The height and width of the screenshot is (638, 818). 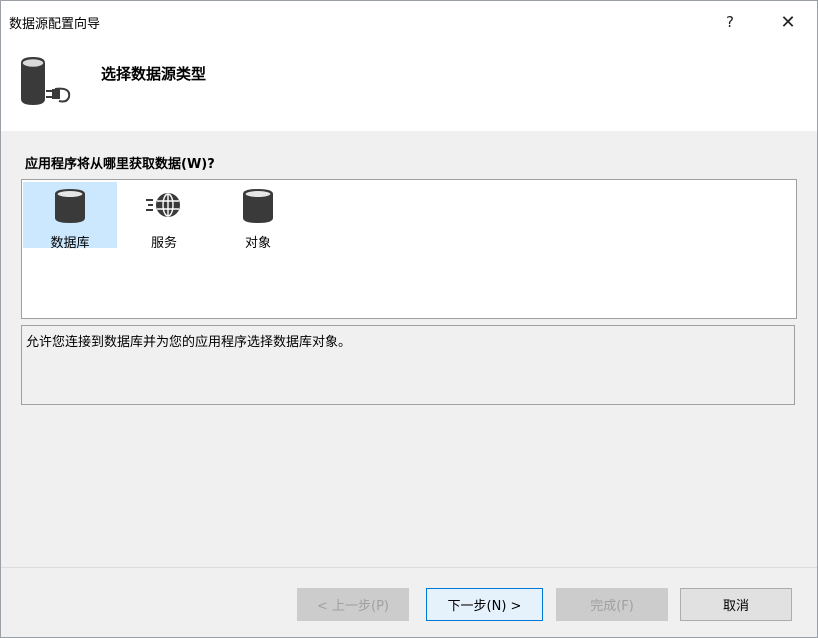 I want to click on type-item-database: 数据库, so click(x=70, y=216).